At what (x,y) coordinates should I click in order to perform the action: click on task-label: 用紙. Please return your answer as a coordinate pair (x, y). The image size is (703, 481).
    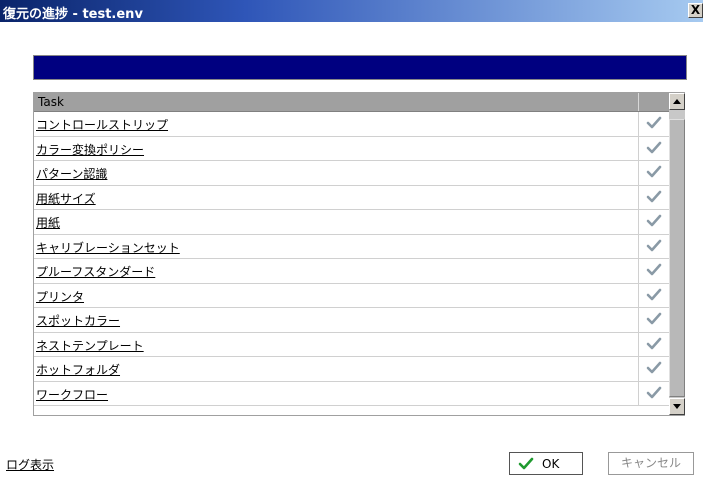
    Looking at the image, I should click on (48, 223).